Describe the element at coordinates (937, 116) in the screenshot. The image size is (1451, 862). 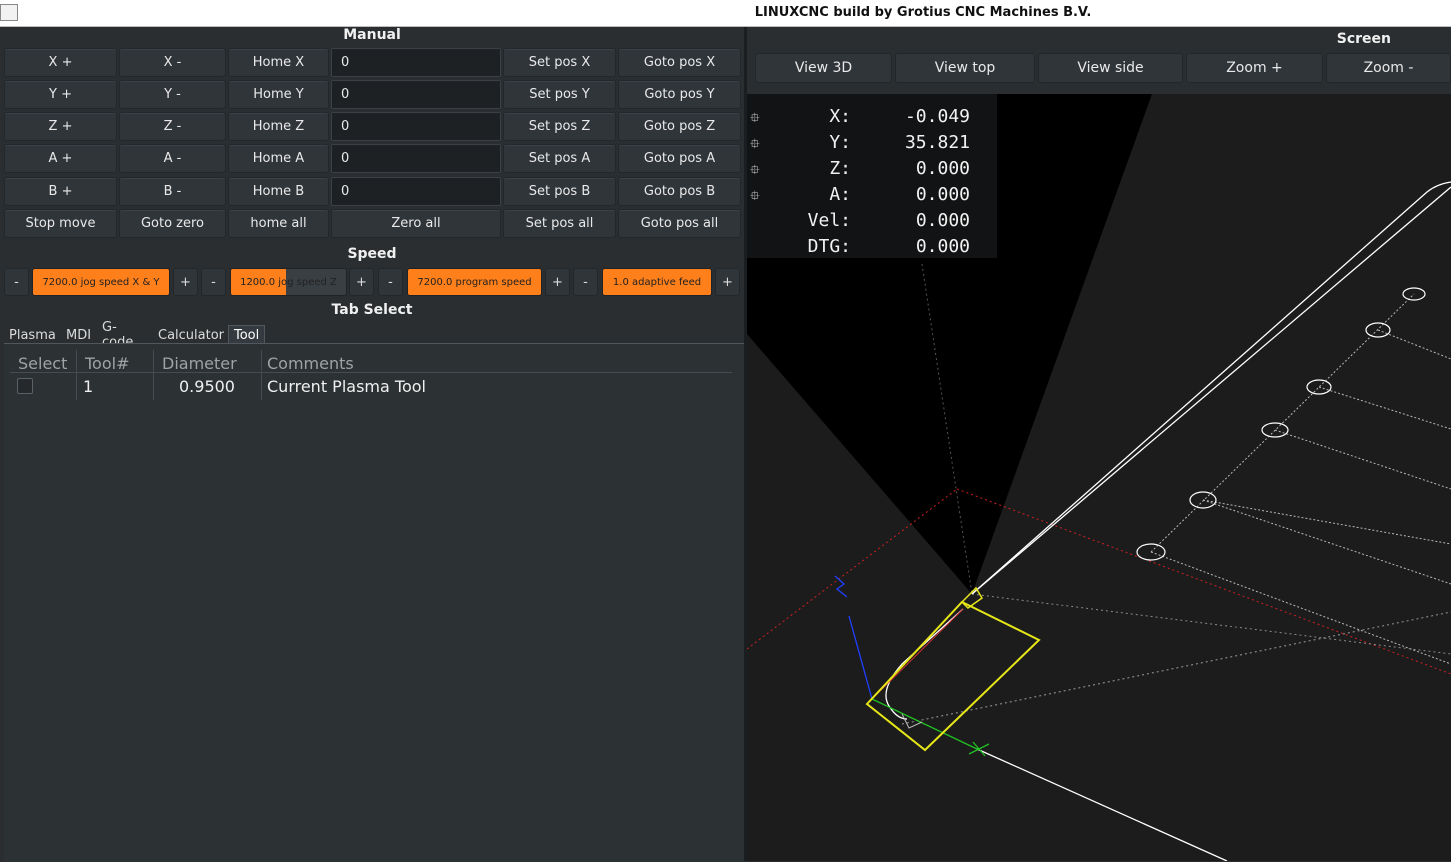
I see `dro-value-x: -0.049` at that location.